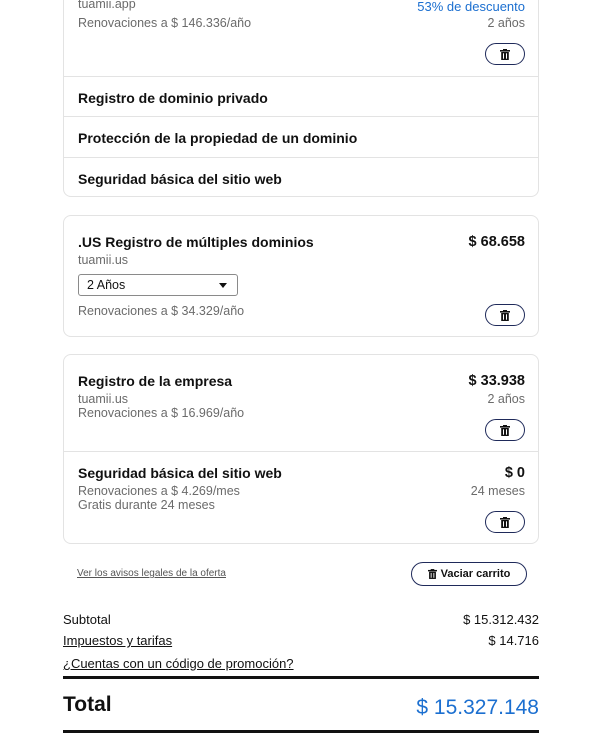  I want to click on item-title: .US Registro de múltiples dominios, so click(196, 242).